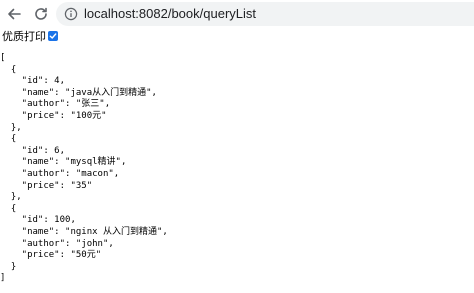 This screenshot has height=293, width=474. Describe the element at coordinates (3, 278) in the screenshot. I see `json-line: ]` at that location.